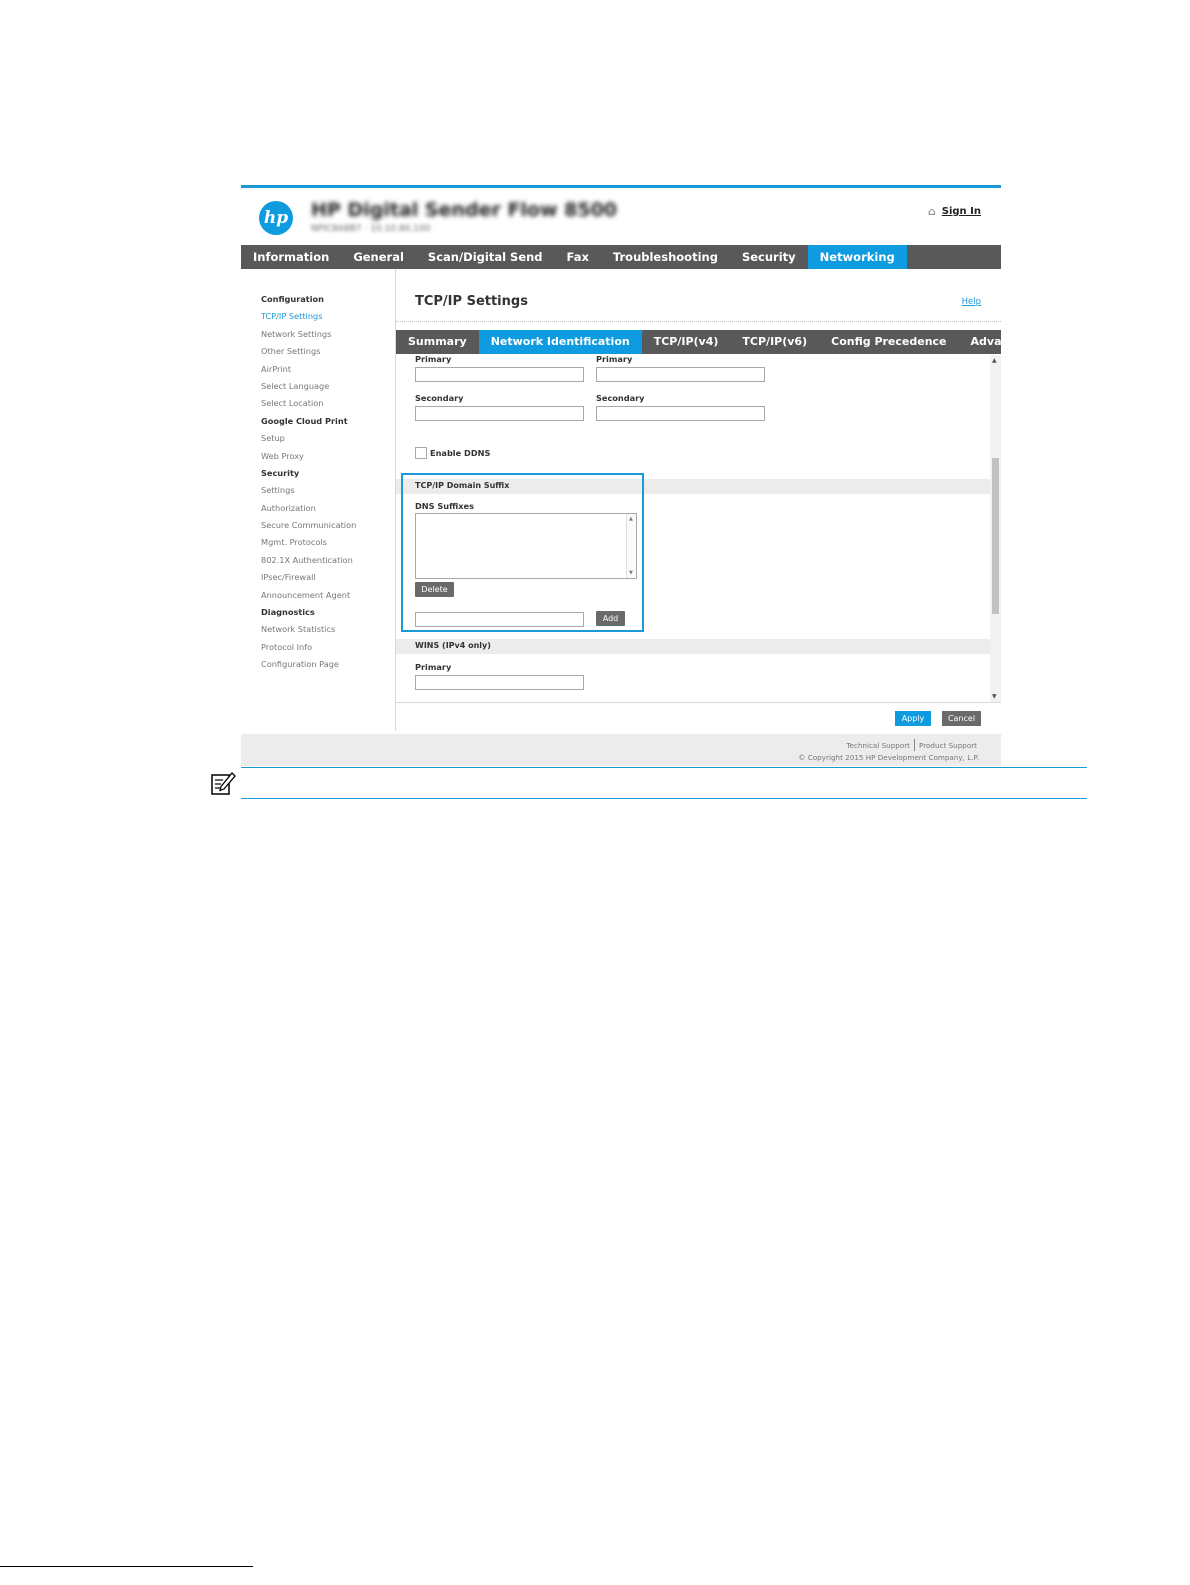 This screenshot has height=1585, width=1190. What do you see at coordinates (961, 718) in the screenshot?
I see `cancel-button: Cancel` at bounding box center [961, 718].